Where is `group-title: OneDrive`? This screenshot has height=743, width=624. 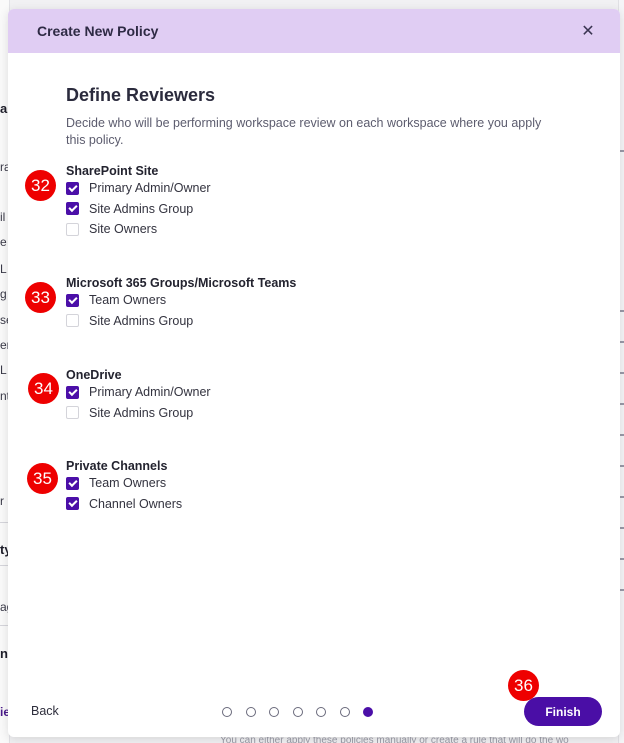
group-title: OneDrive is located at coordinates (94, 375).